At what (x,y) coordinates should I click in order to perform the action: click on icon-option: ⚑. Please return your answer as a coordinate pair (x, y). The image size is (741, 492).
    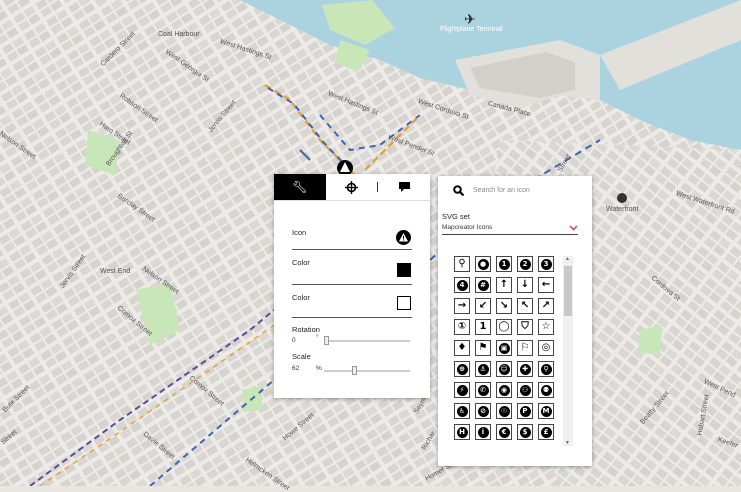
    Looking at the image, I should click on (483, 348).